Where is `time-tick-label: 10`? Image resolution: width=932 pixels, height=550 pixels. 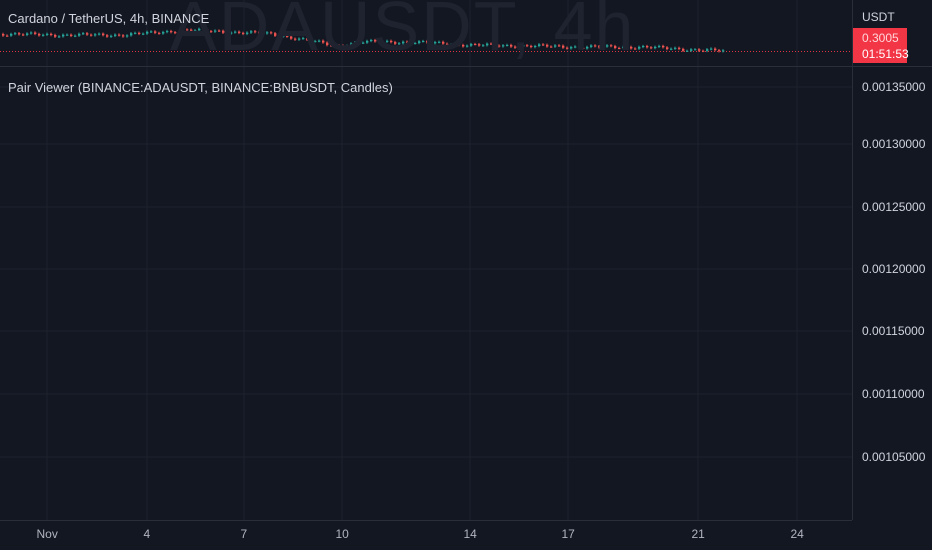
time-tick-label: 10 is located at coordinates (342, 534).